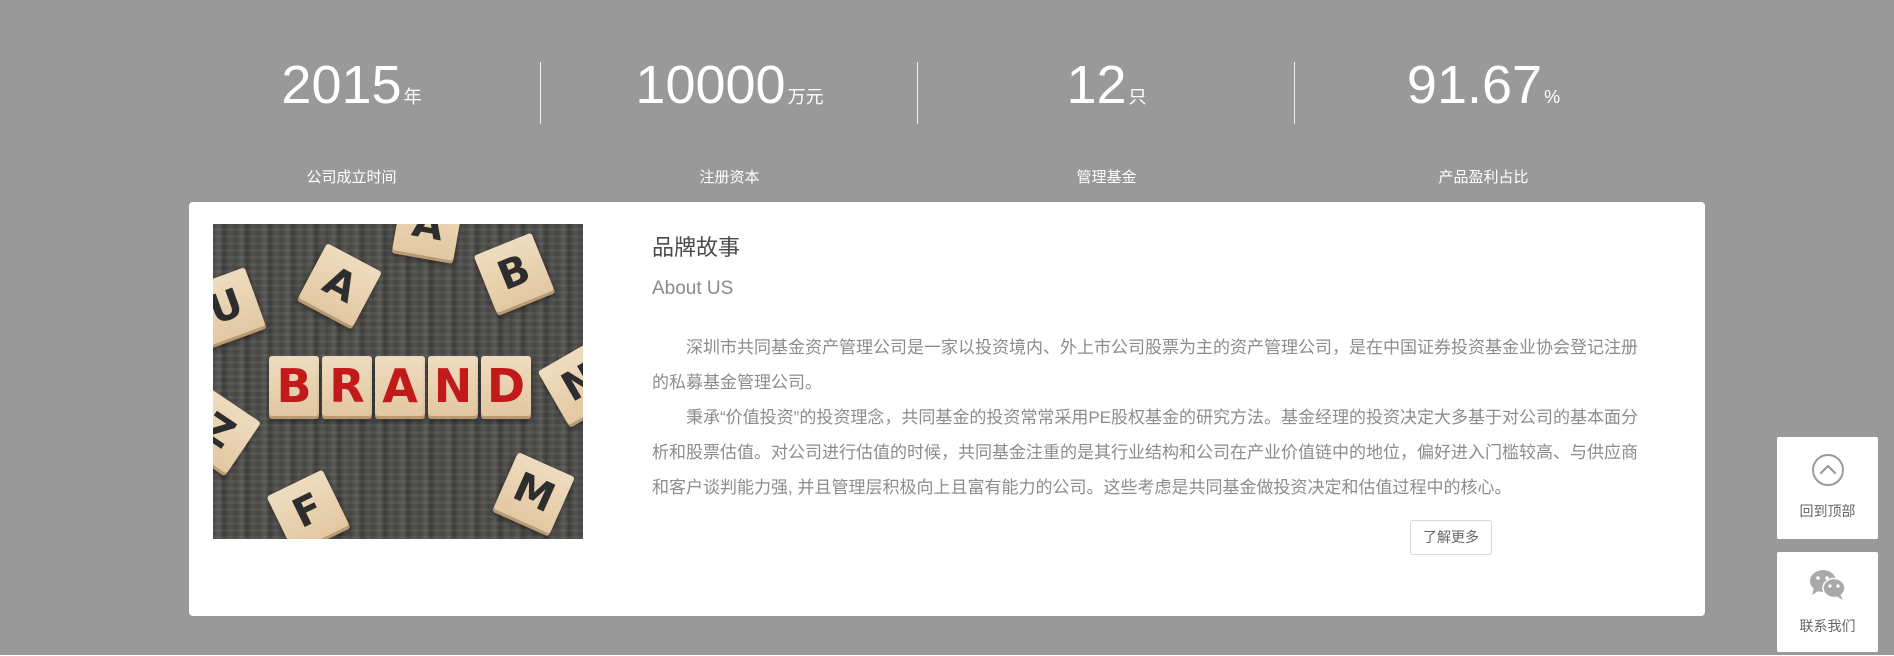 This screenshot has width=1894, height=656. What do you see at coordinates (710, 85) in the screenshot?
I see `stat-value: 10000` at bounding box center [710, 85].